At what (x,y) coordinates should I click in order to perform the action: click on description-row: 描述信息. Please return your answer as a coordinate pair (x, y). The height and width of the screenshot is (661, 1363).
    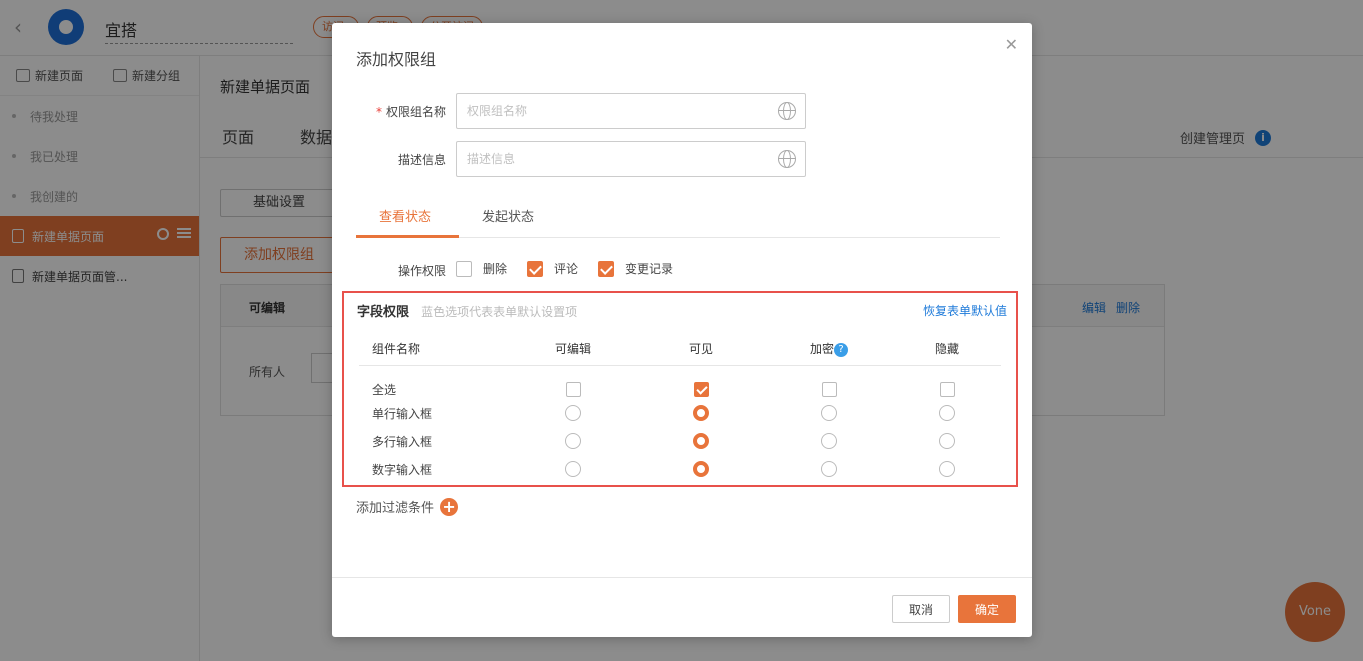
    Looking at the image, I should click on (682, 159).